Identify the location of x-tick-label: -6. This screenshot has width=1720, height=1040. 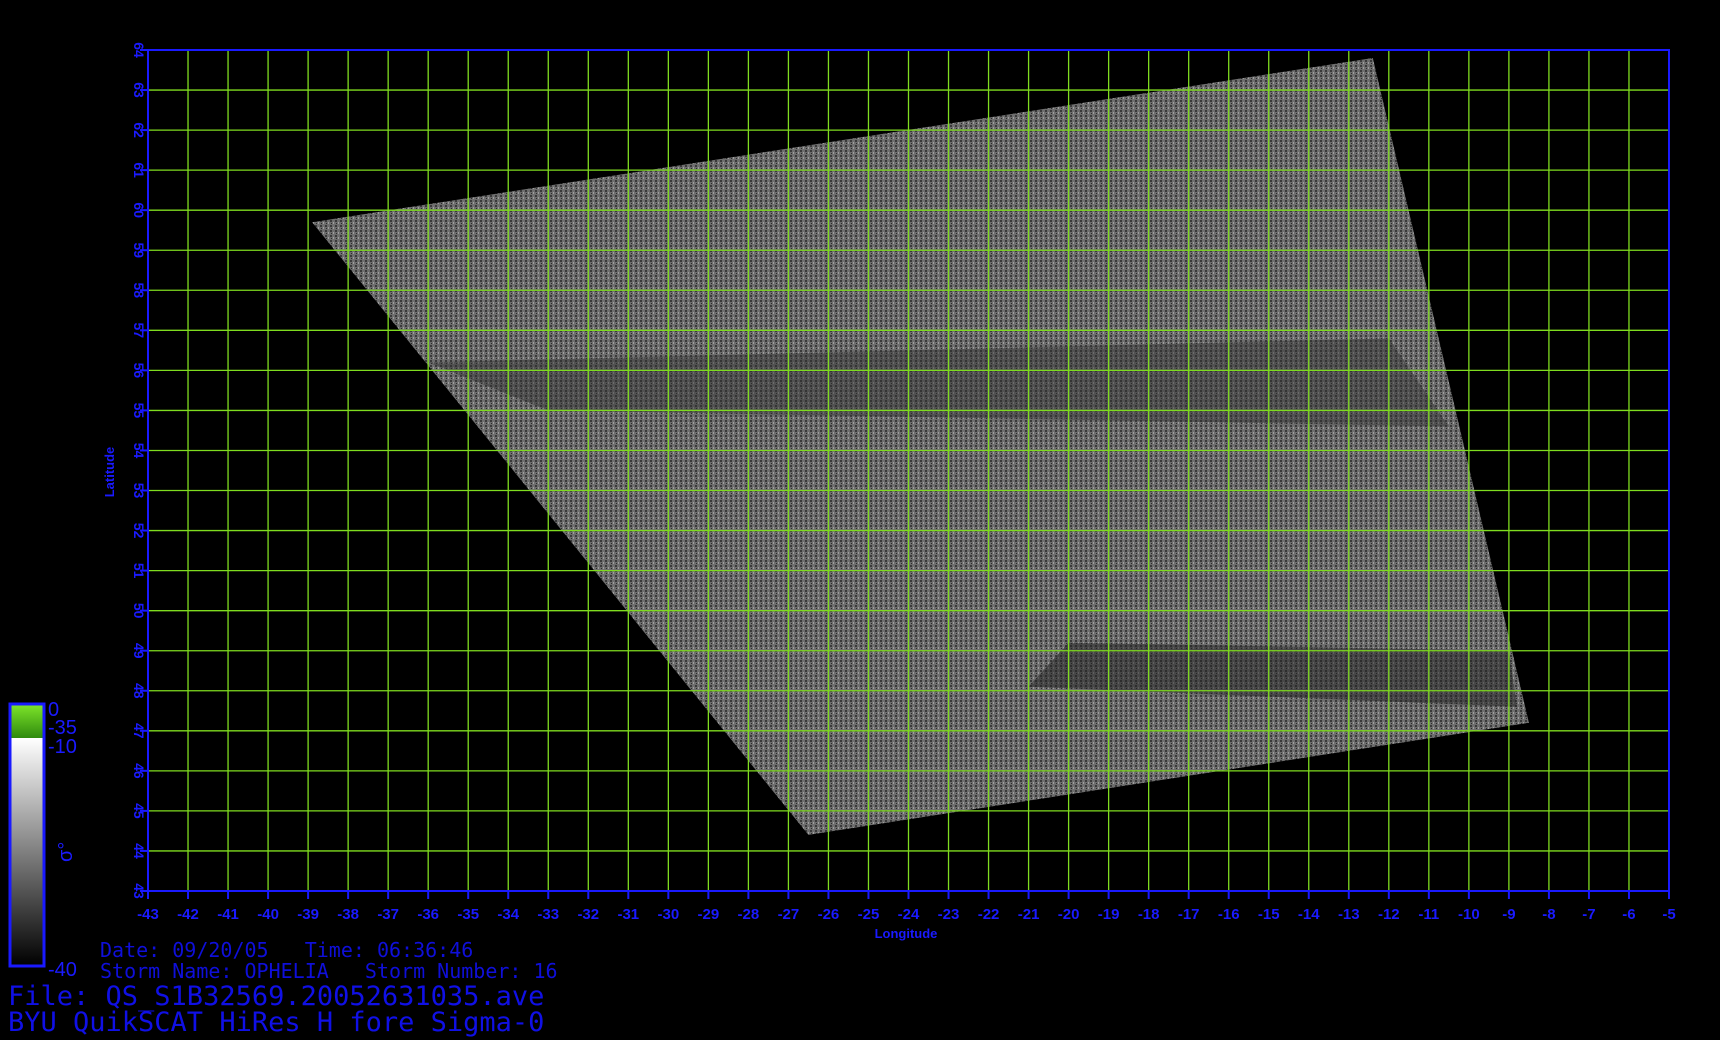
(1628, 914).